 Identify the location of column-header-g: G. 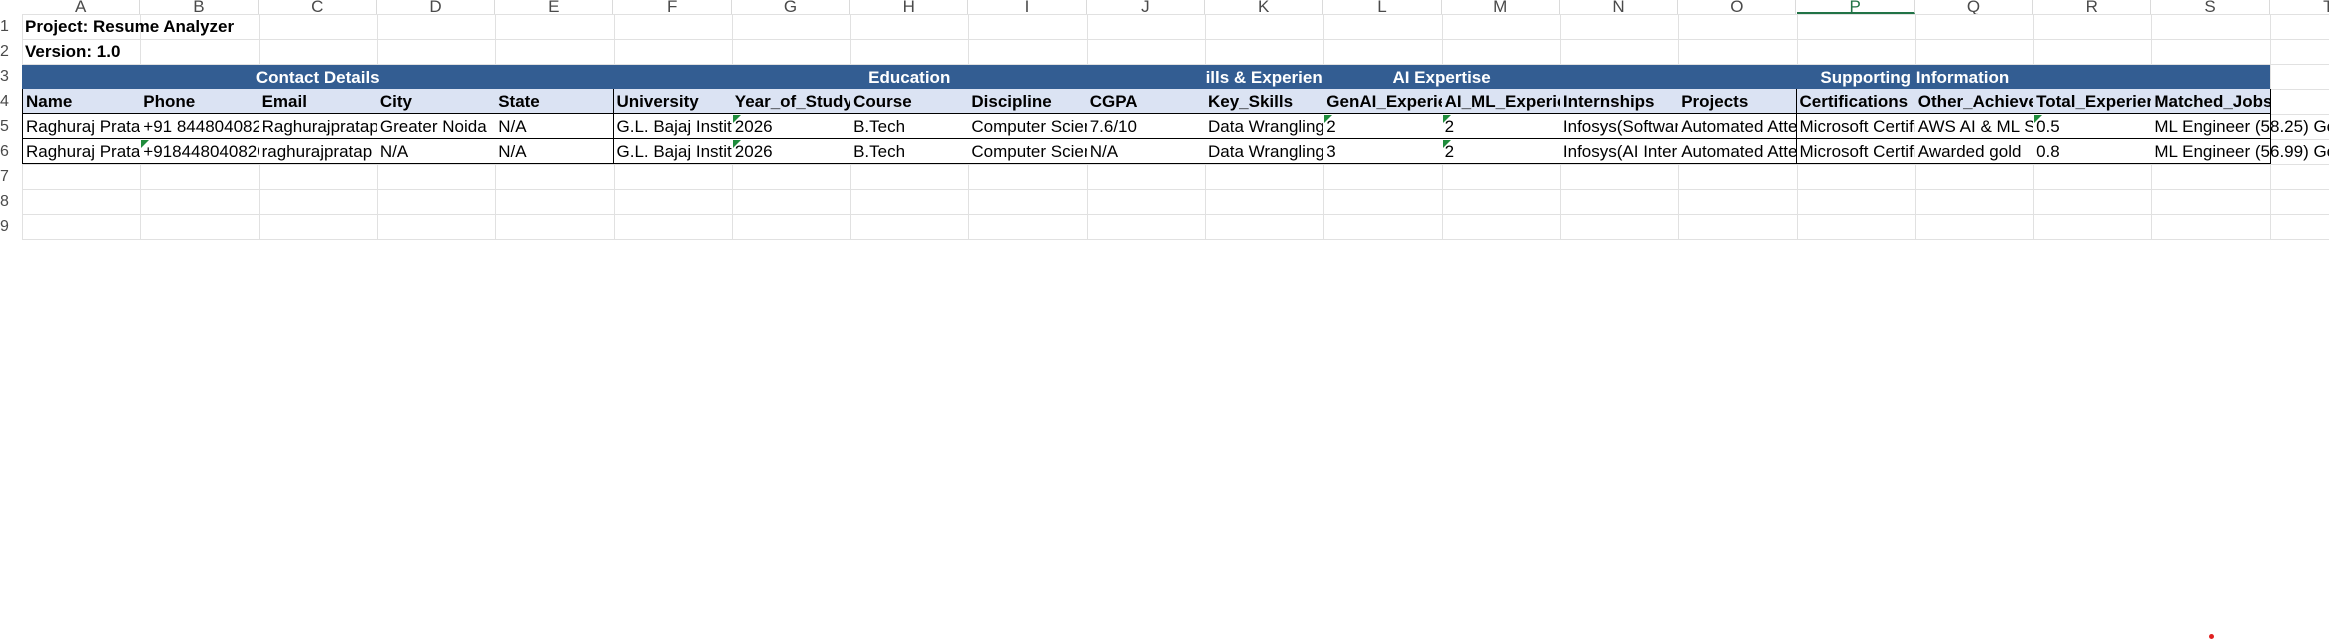
(791, 7).